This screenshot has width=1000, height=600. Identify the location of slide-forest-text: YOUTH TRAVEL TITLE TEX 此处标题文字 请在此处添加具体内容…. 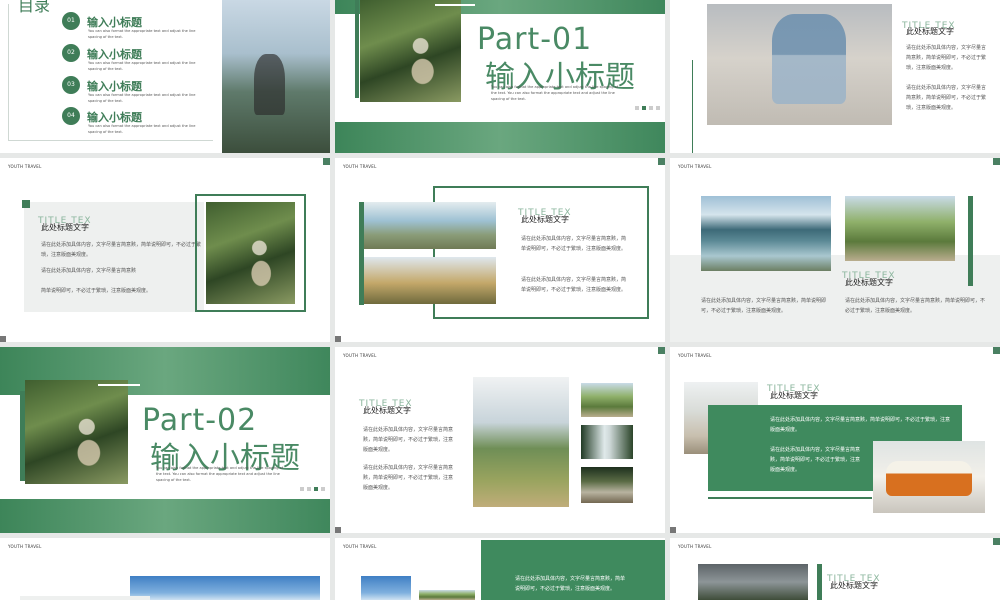
(165, 250).